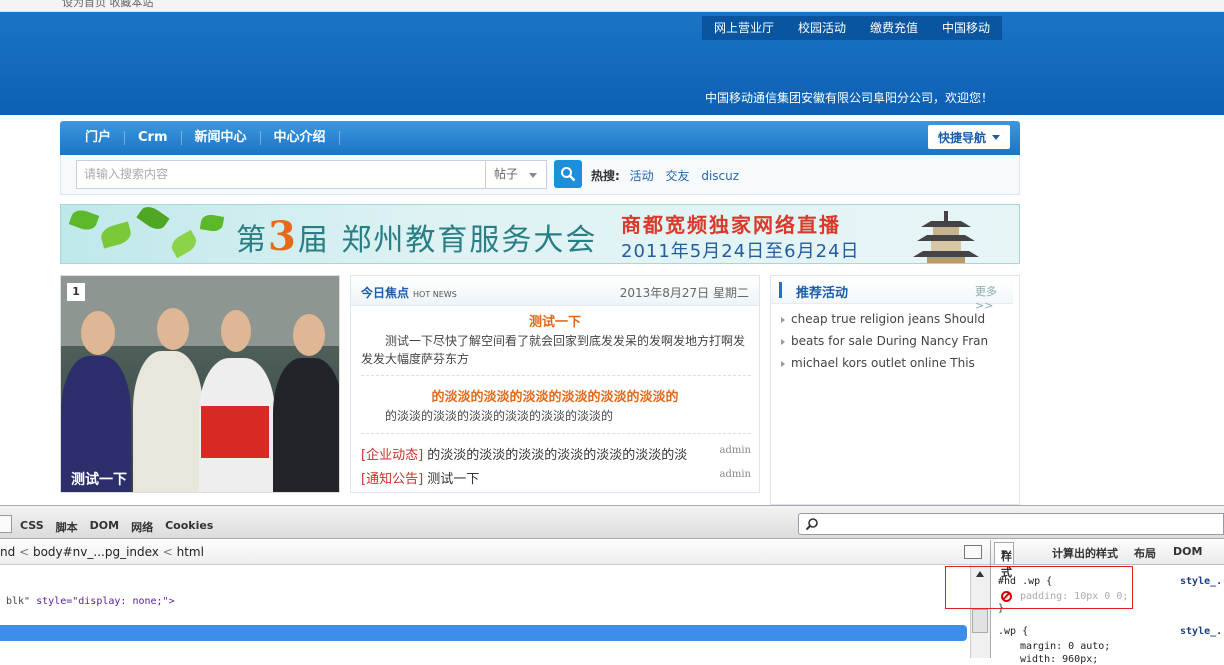 The image size is (1224, 665). I want to click on side-tabs: 样式 ▾ 计算出的样式 布局 DOM, so click(1107, 559).